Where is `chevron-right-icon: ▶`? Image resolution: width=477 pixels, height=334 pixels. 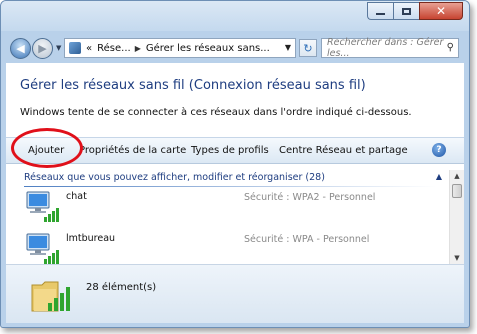
chevron-right-icon: ▶ is located at coordinates (138, 48).